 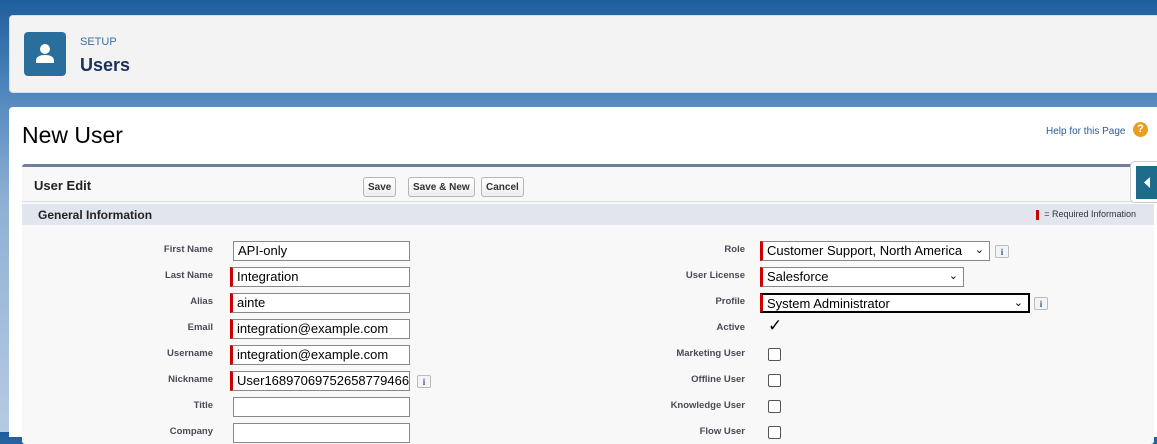 I want to click on offline-user-checkbox, so click(x=774, y=380).